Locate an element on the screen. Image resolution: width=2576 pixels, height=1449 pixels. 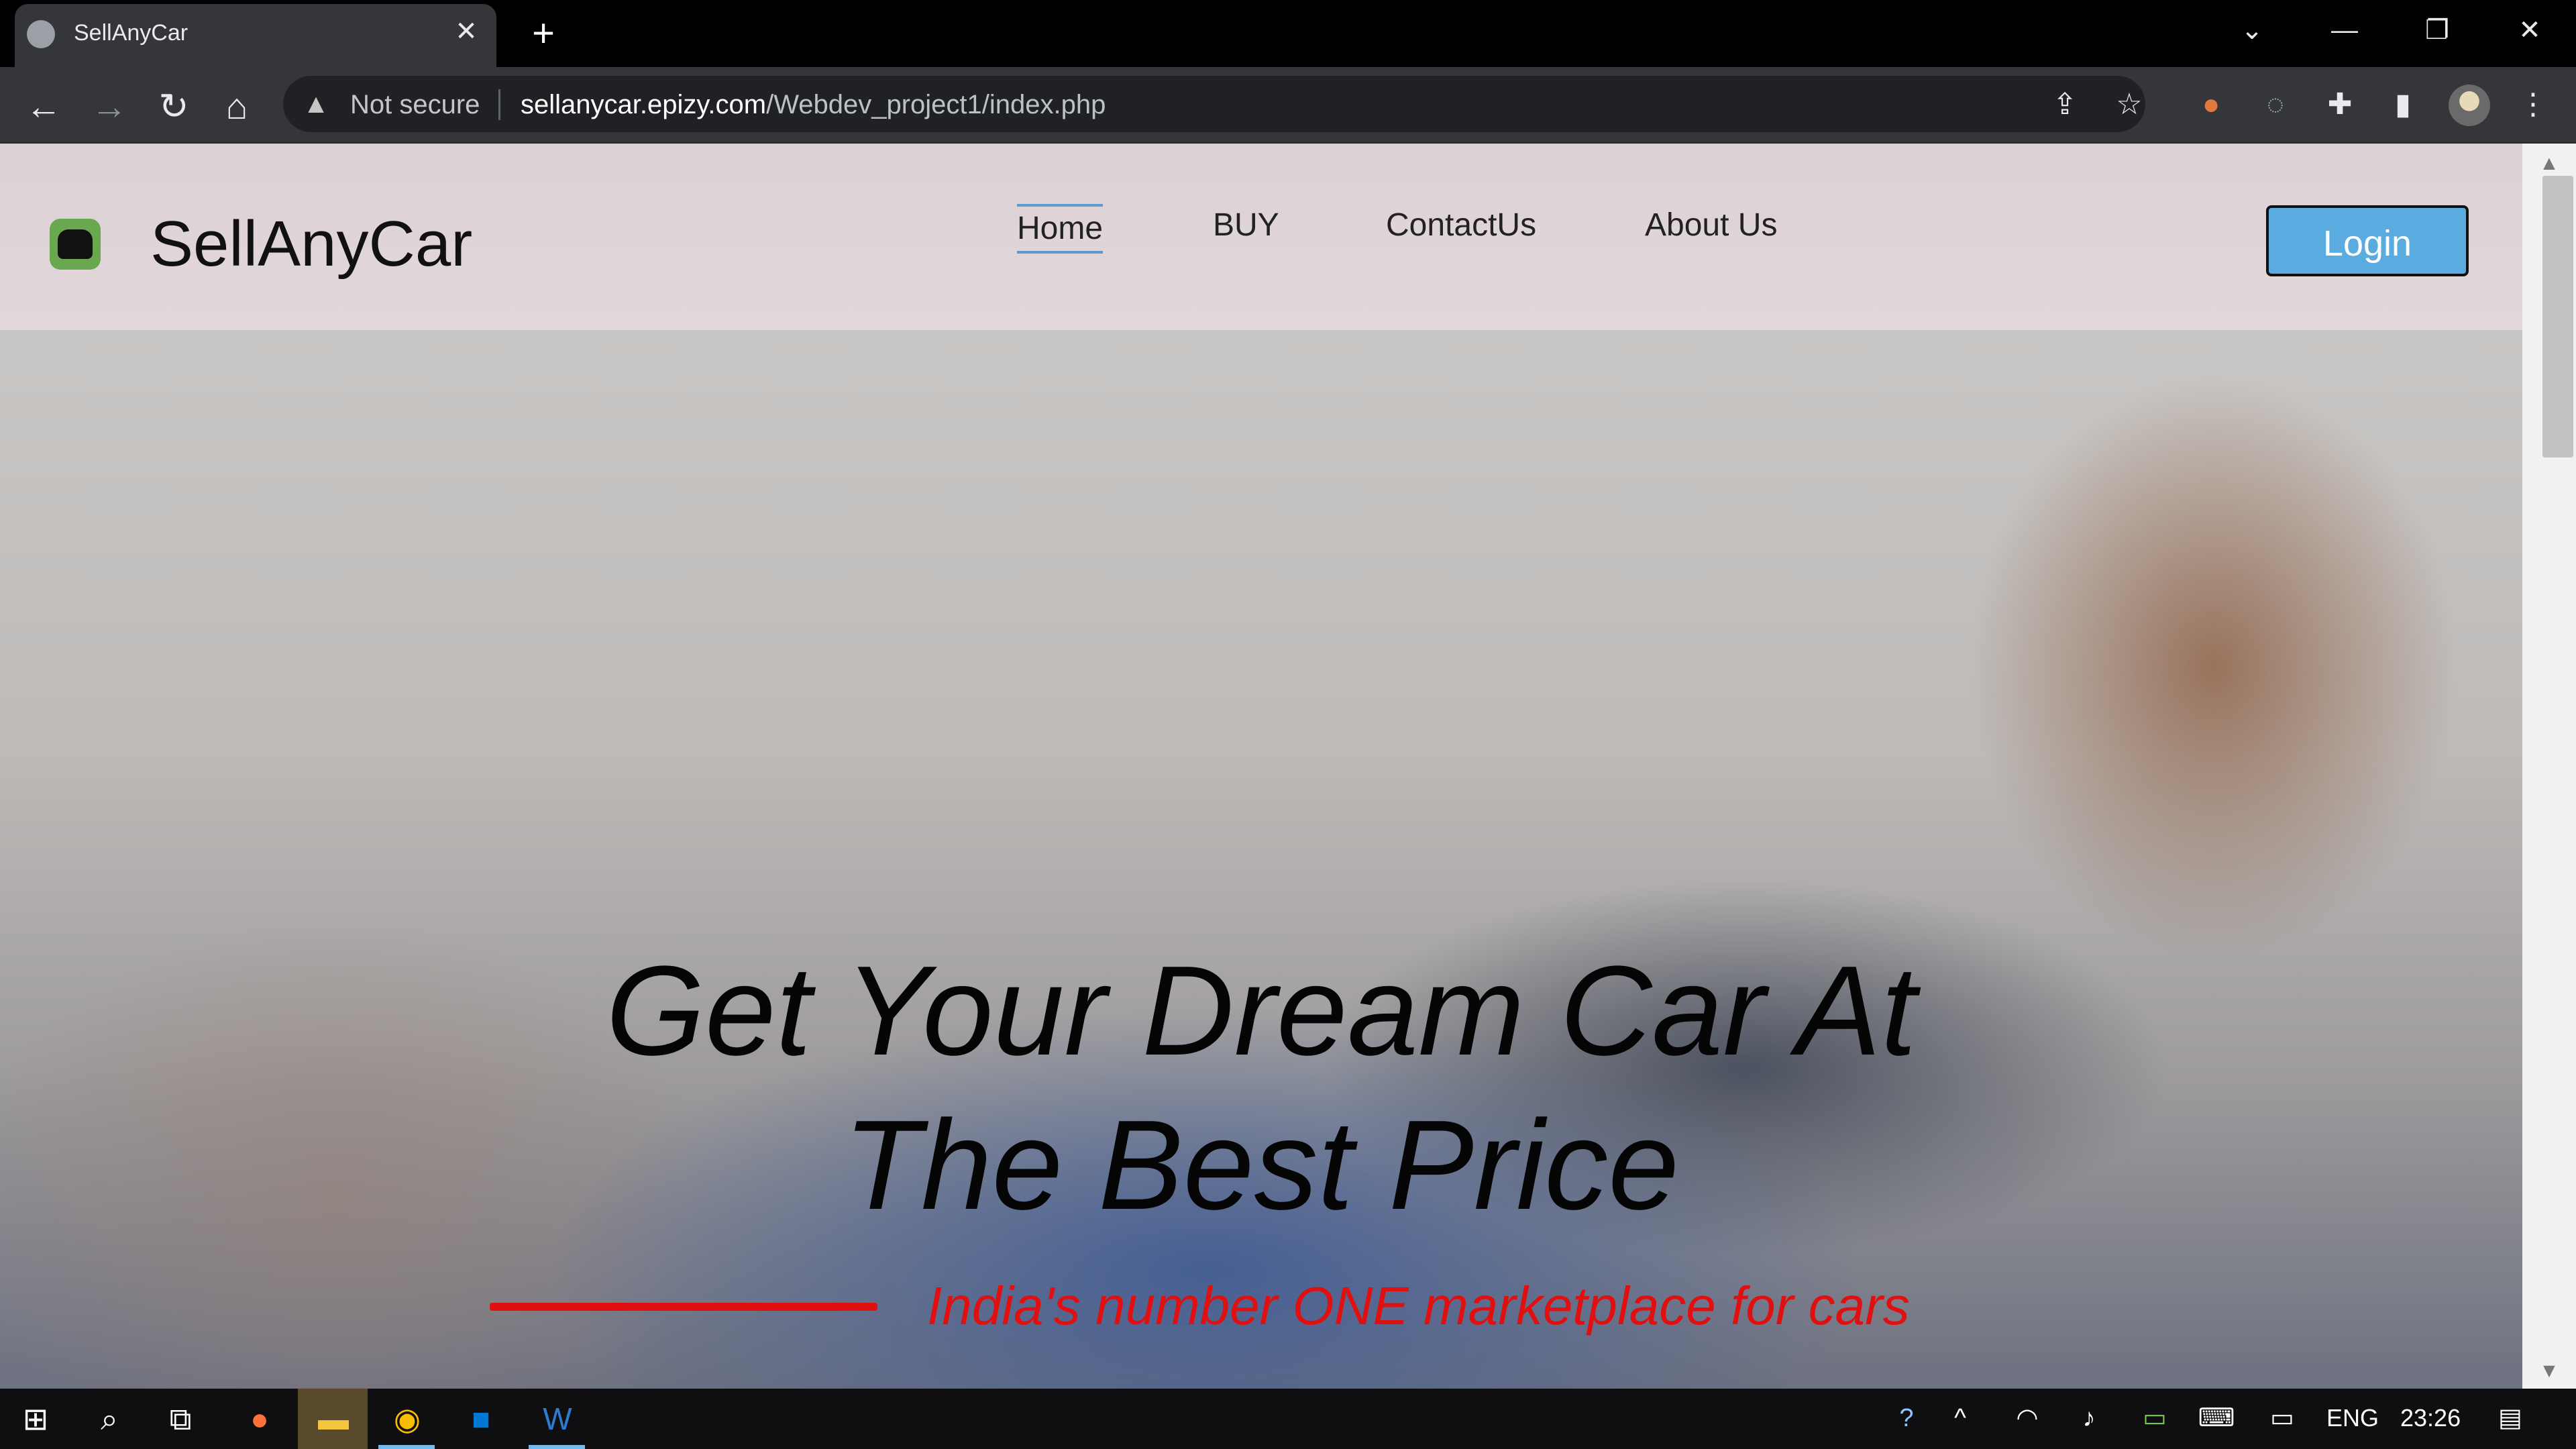
warning-icon: ▲ is located at coordinates (316, 104).